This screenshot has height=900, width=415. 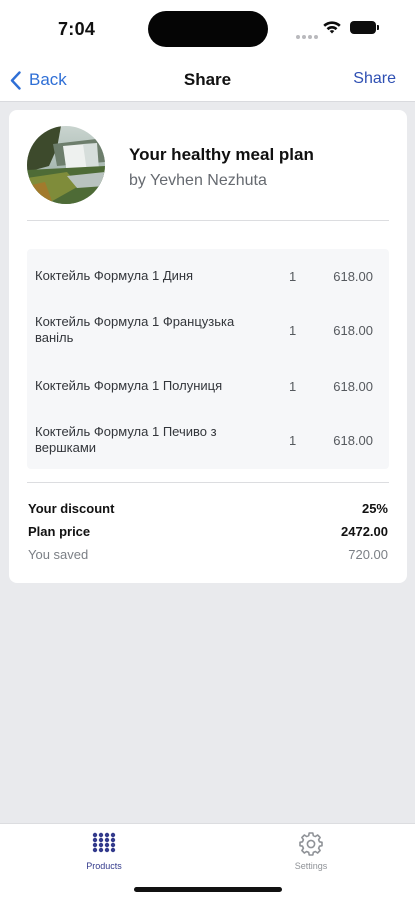 What do you see at coordinates (207, 80) in the screenshot?
I see `navigation-bar: Back Share Share` at bounding box center [207, 80].